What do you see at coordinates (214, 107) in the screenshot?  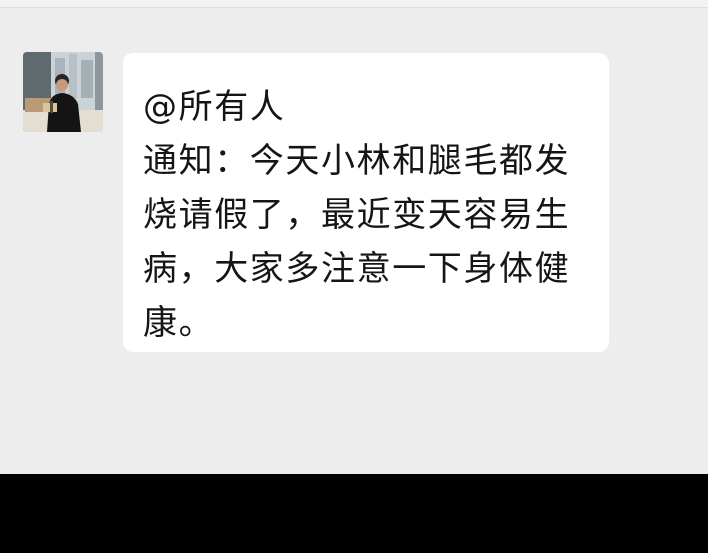 I see `mention-line: @所有人` at bounding box center [214, 107].